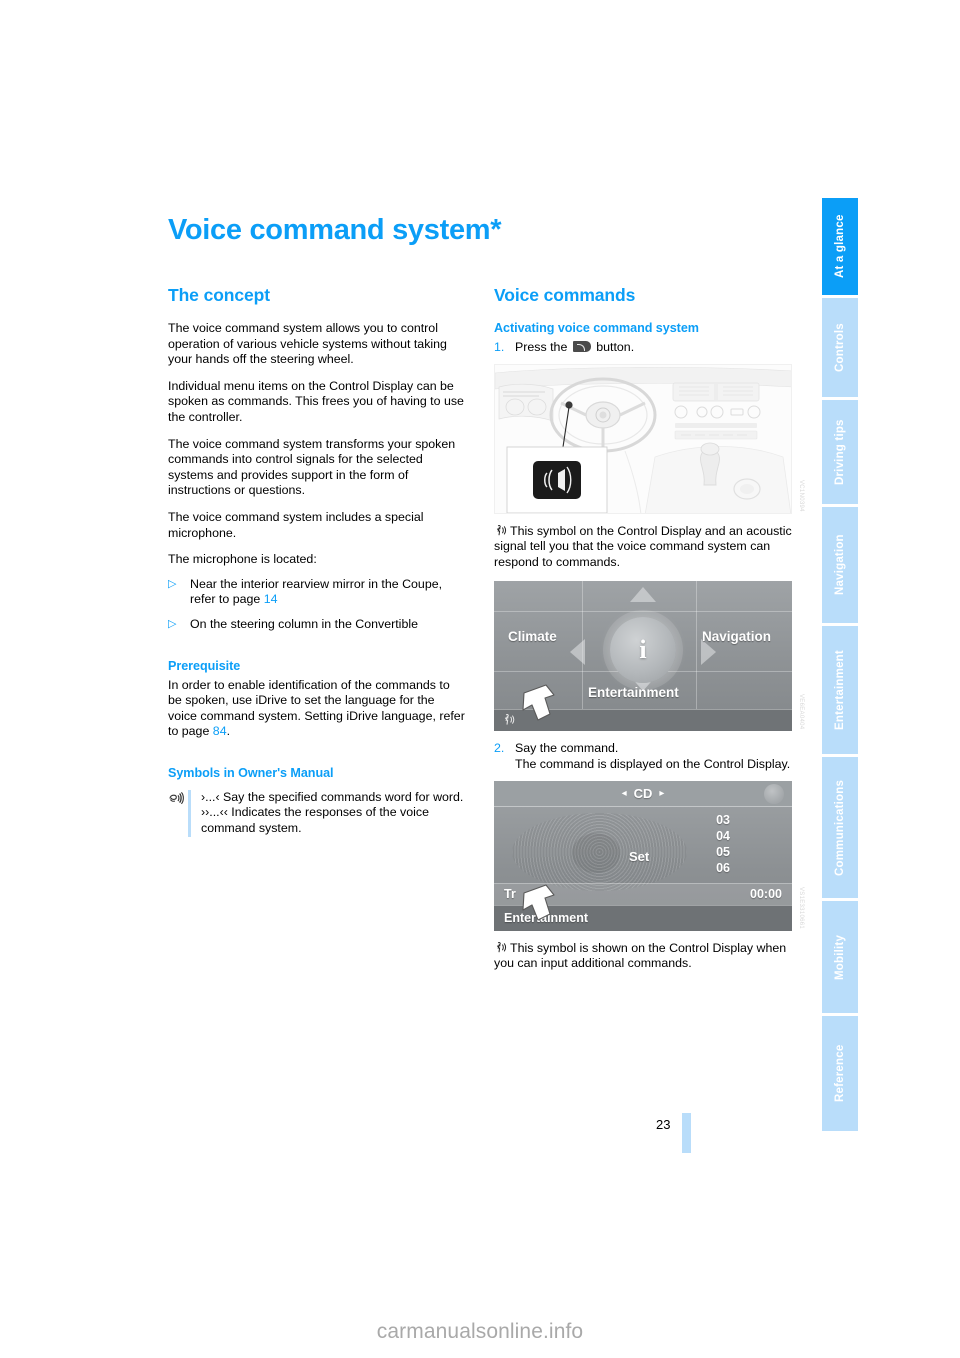 The width and height of the screenshot is (960, 1358). Describe the element at coordinates (801, 495) in the screenshot. I see `figure-reference-code: VC1N0394` at that location.